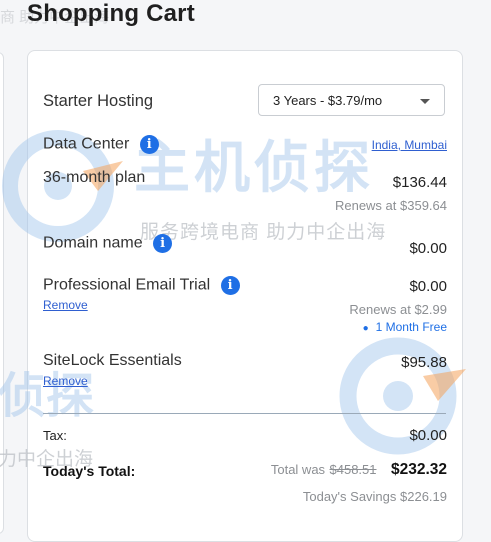 Image resolution: width=491 pixels, height=542 pixels. I want to click on summary-divider, so click(244, 413).